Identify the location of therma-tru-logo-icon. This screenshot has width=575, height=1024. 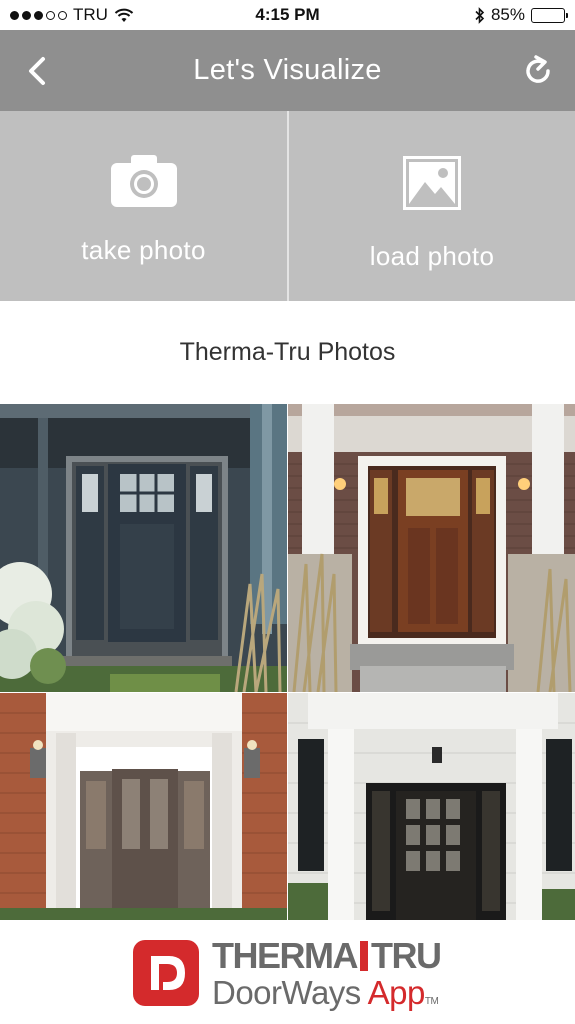
(166, 973).